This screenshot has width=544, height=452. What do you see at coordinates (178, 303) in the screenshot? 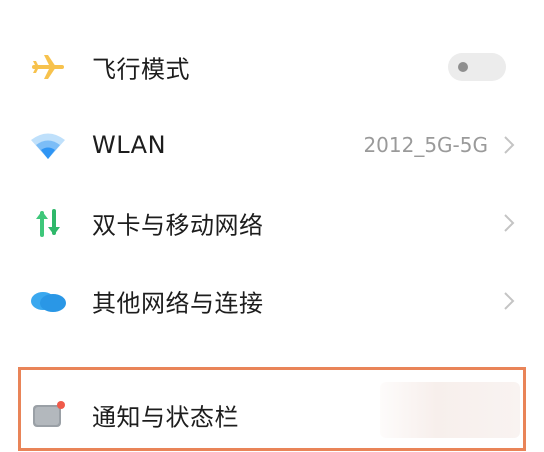
I see `other-networks-label: 其他网络与连接` at bounding box center [178, 303].